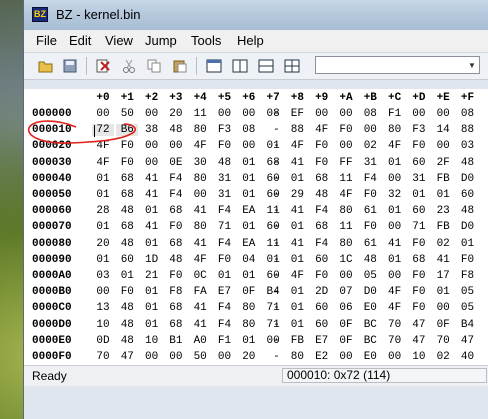  Describe the element at coordinates (161, 40) in the screenshot. I see `menu-jump: Jump` at that location.